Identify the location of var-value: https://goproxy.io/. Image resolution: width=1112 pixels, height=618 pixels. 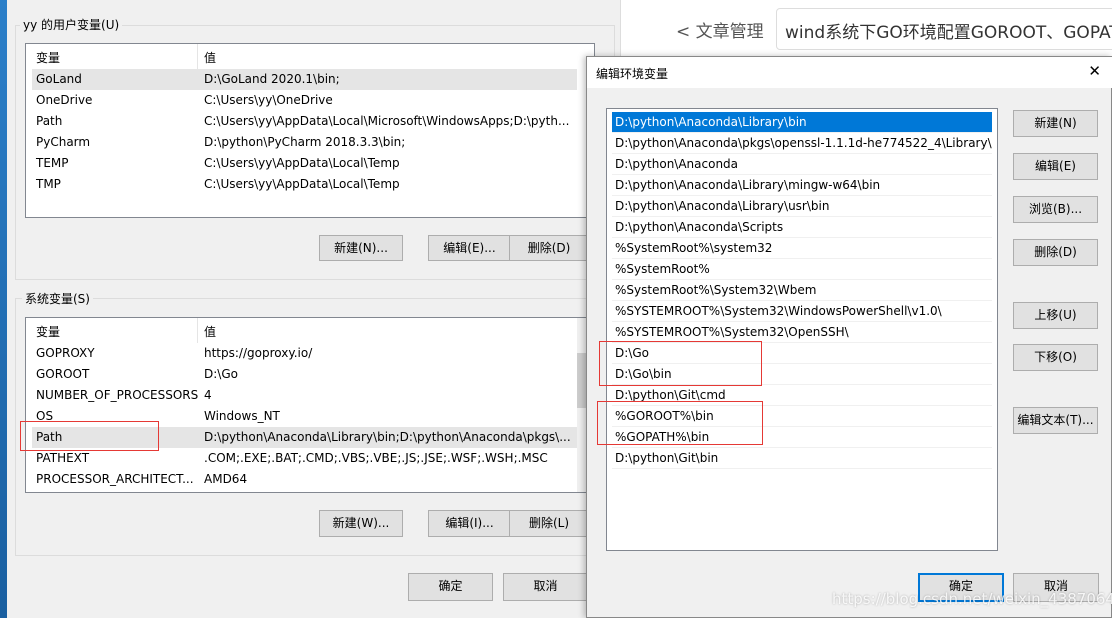
(258, 353).